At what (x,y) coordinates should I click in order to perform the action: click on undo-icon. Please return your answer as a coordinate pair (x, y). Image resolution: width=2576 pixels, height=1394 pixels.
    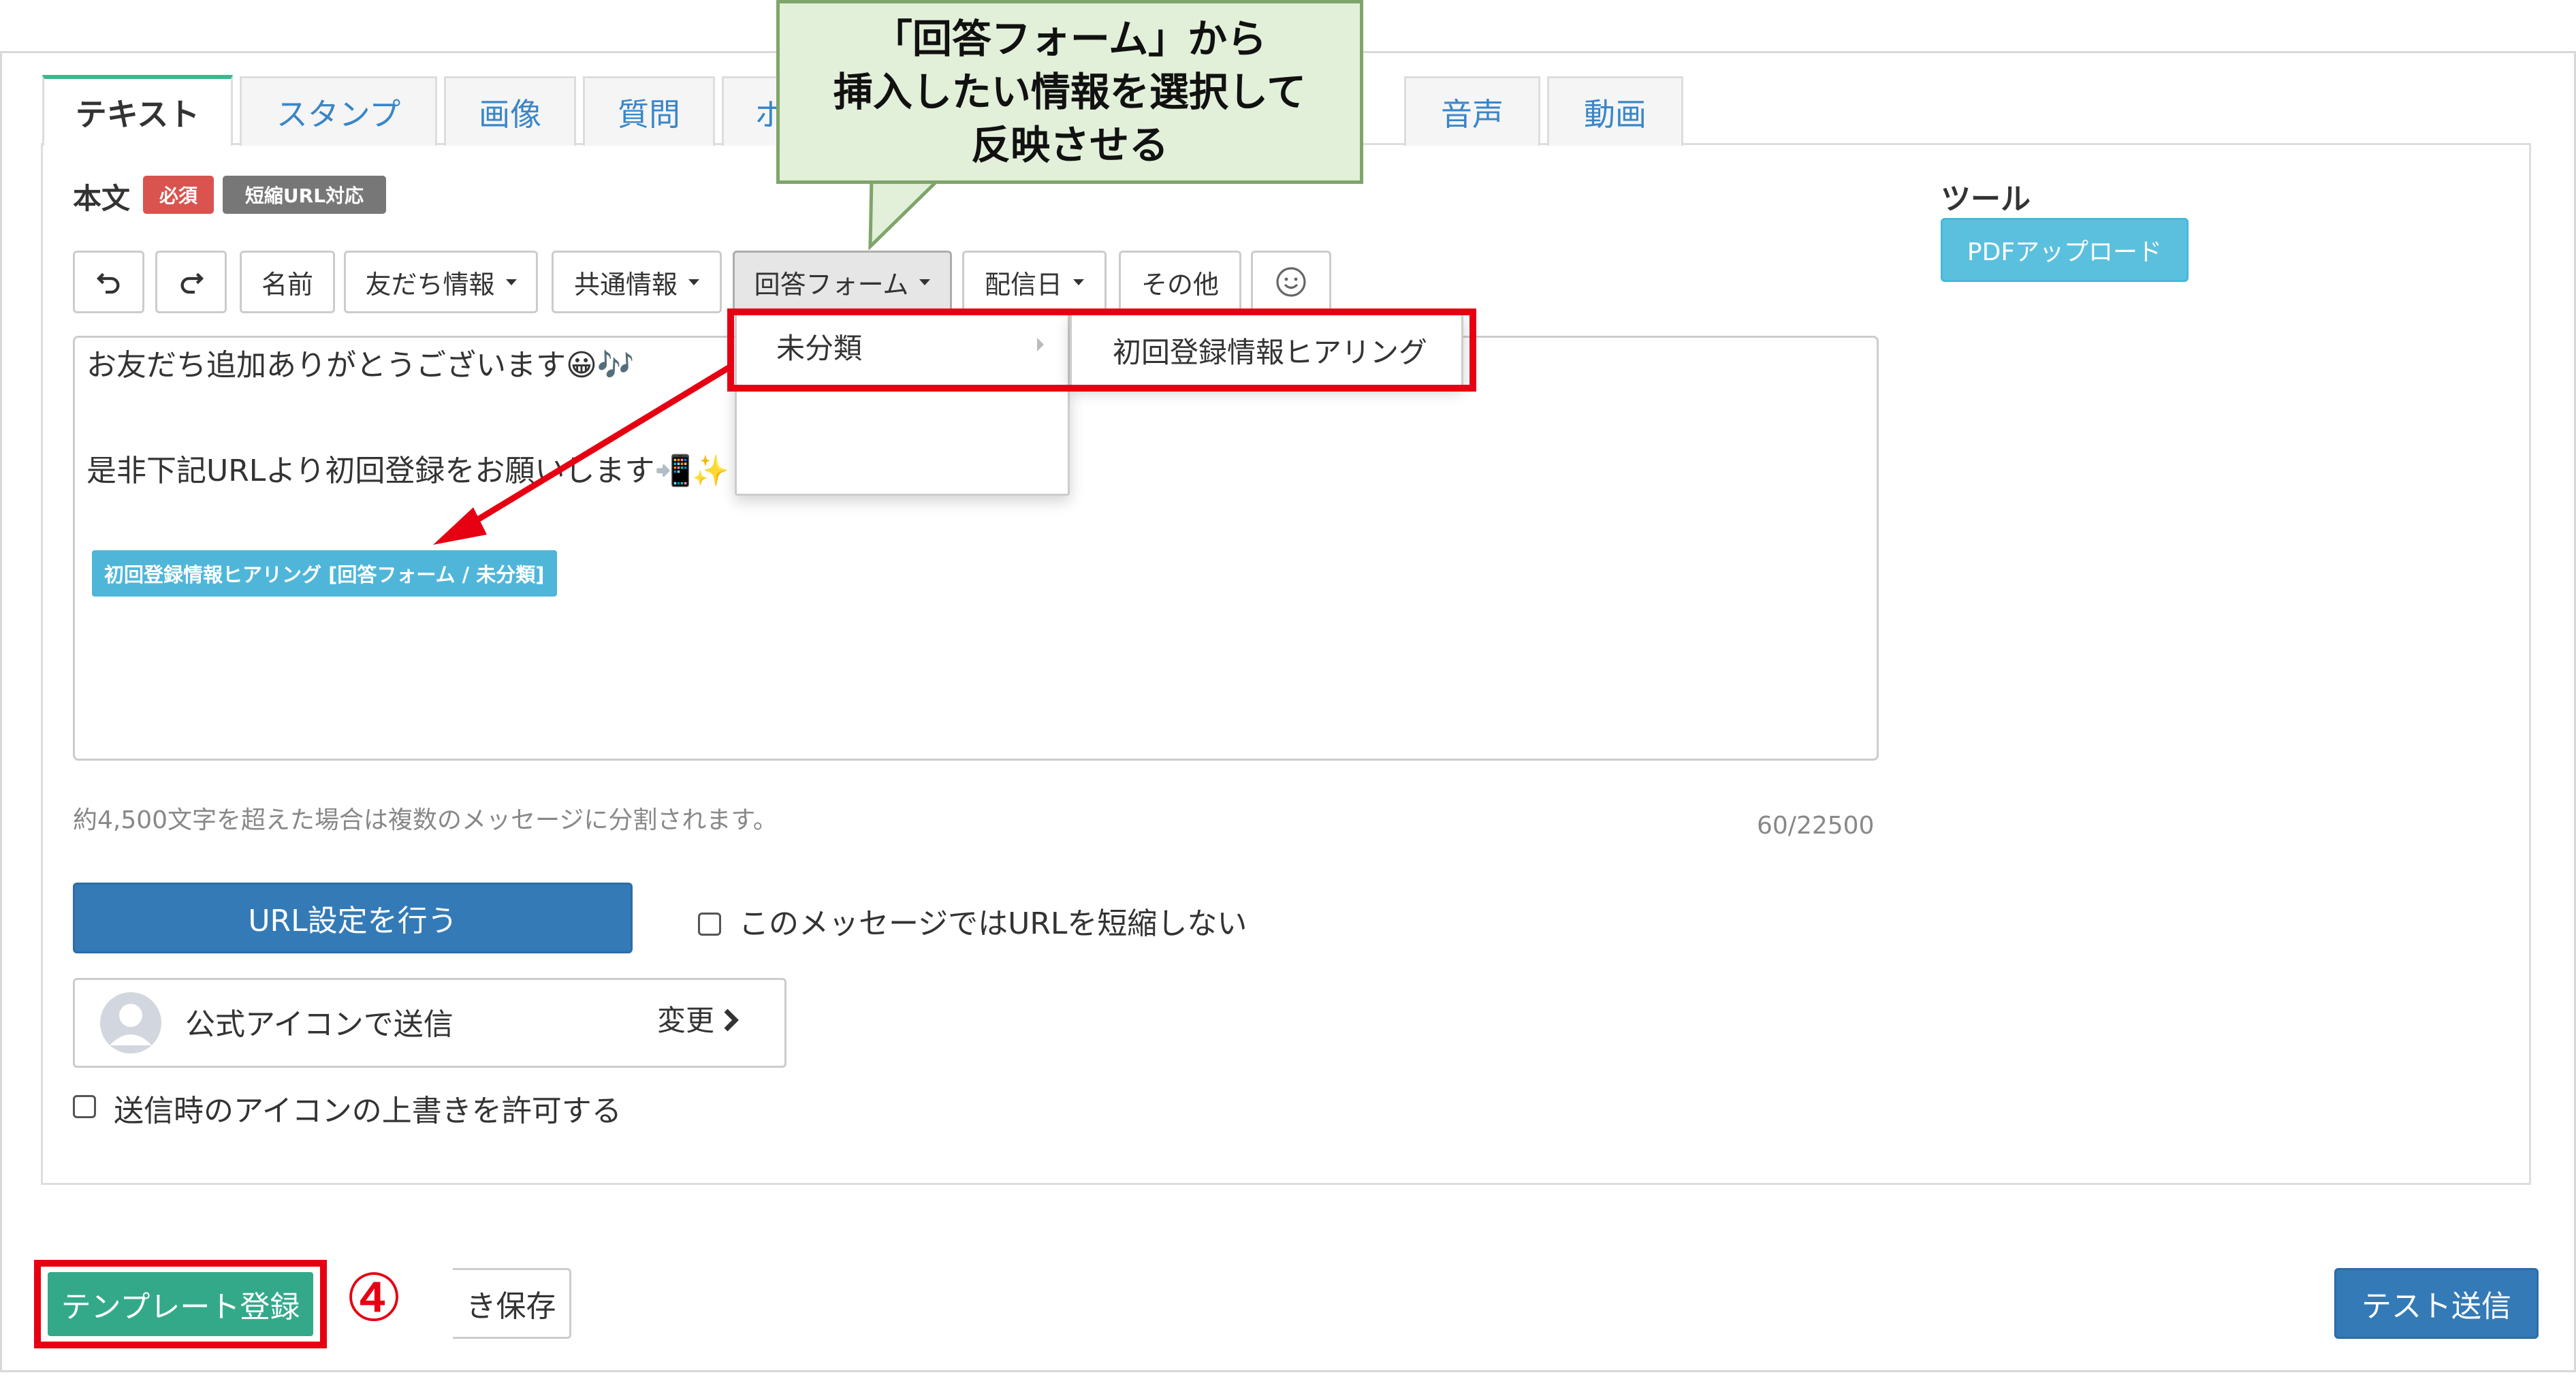
    Looking at the image, I should click on (107, 283).